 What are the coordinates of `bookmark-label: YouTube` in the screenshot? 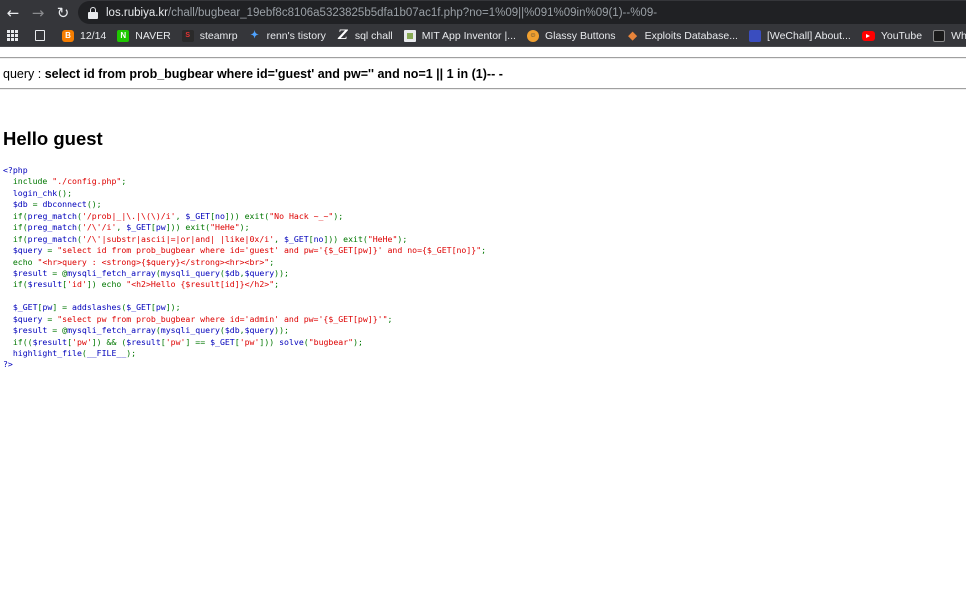 It's located at (901, 35).